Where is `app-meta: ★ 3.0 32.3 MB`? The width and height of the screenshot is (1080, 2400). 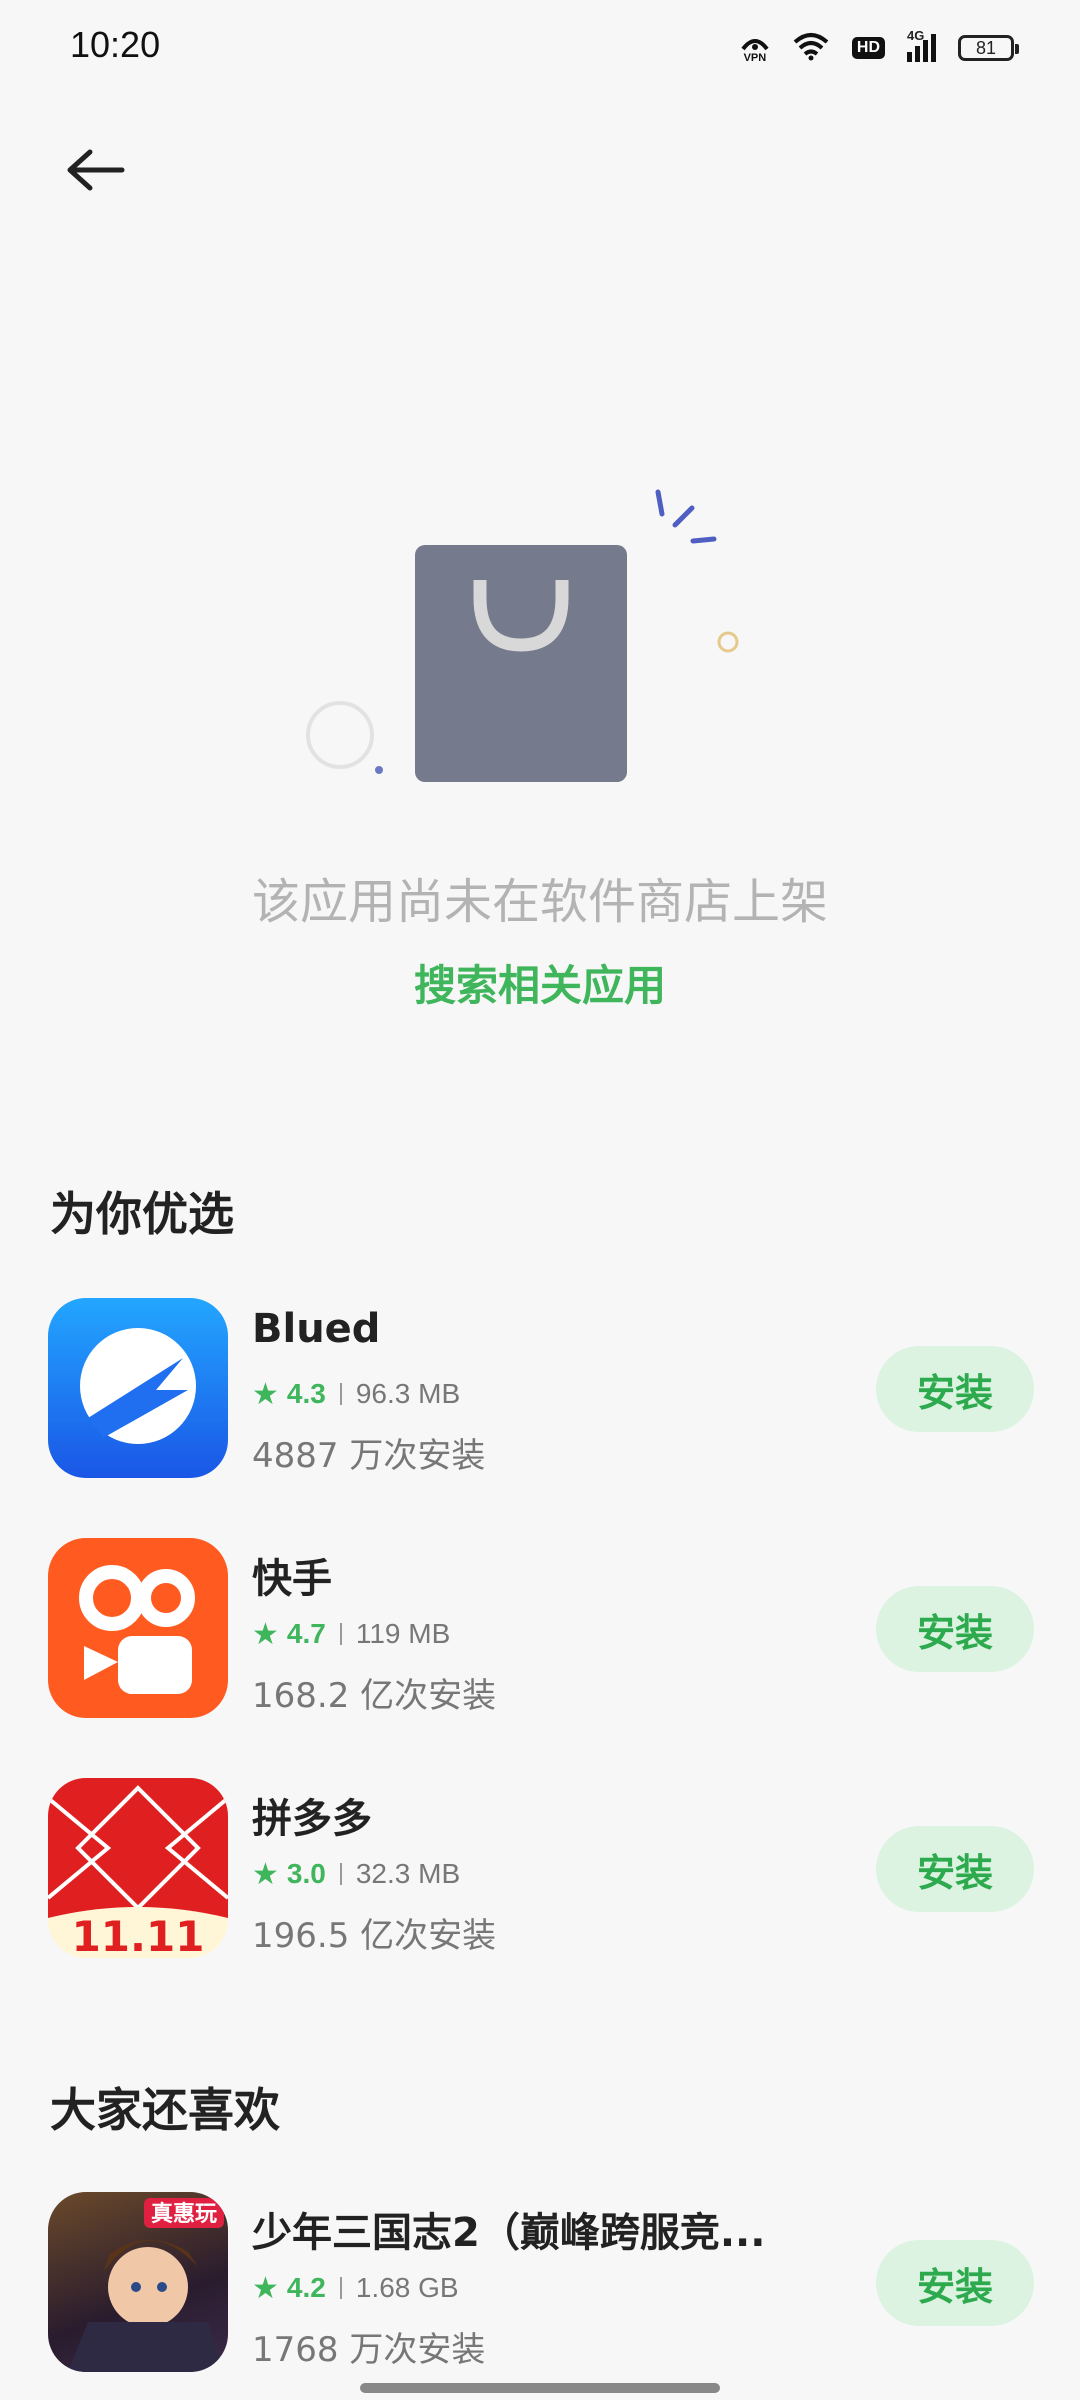
app-meta: ★ 3.0 32.3 MB is located at coordinates (356, 1874).